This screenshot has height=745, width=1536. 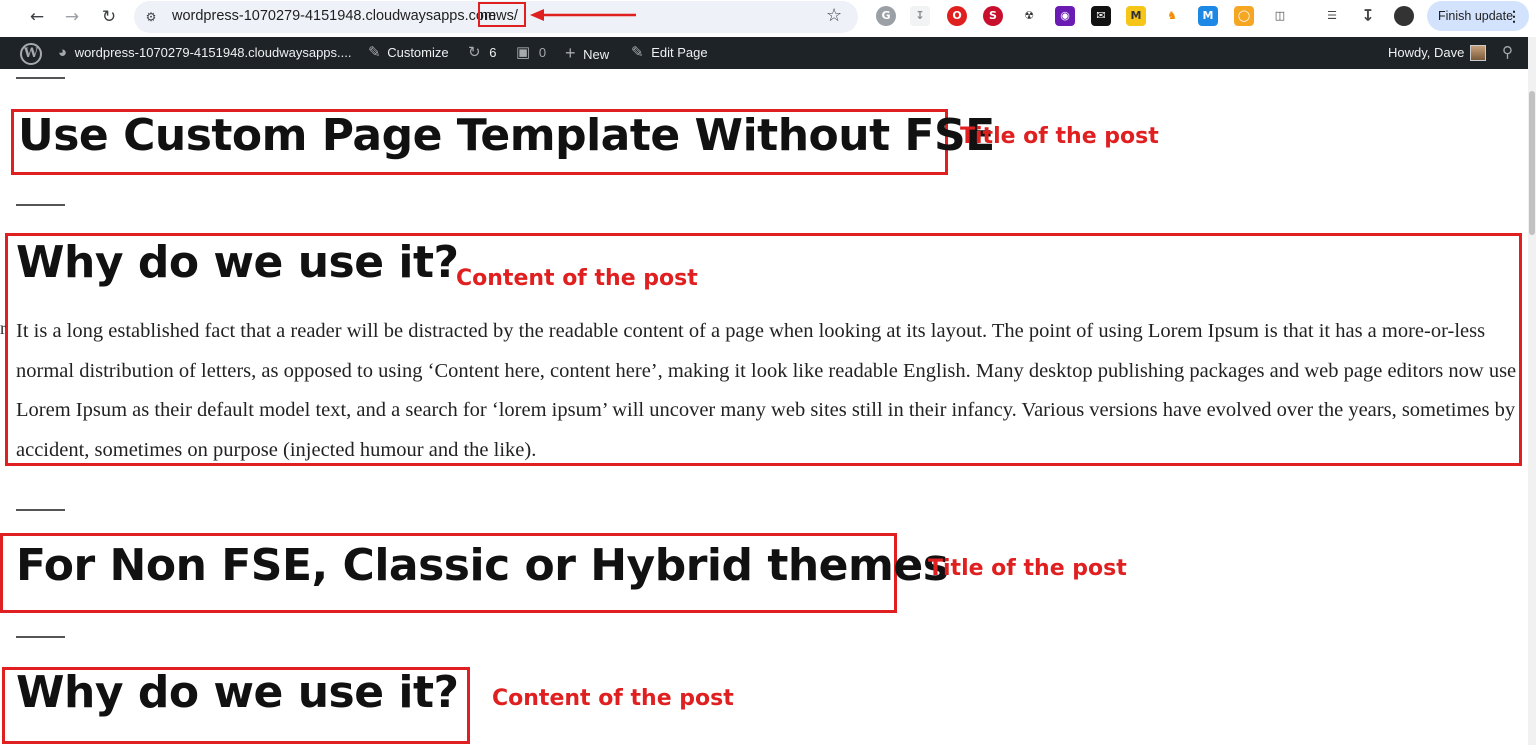 I want to click on comments-count: 0, so click(x=542, y=52).